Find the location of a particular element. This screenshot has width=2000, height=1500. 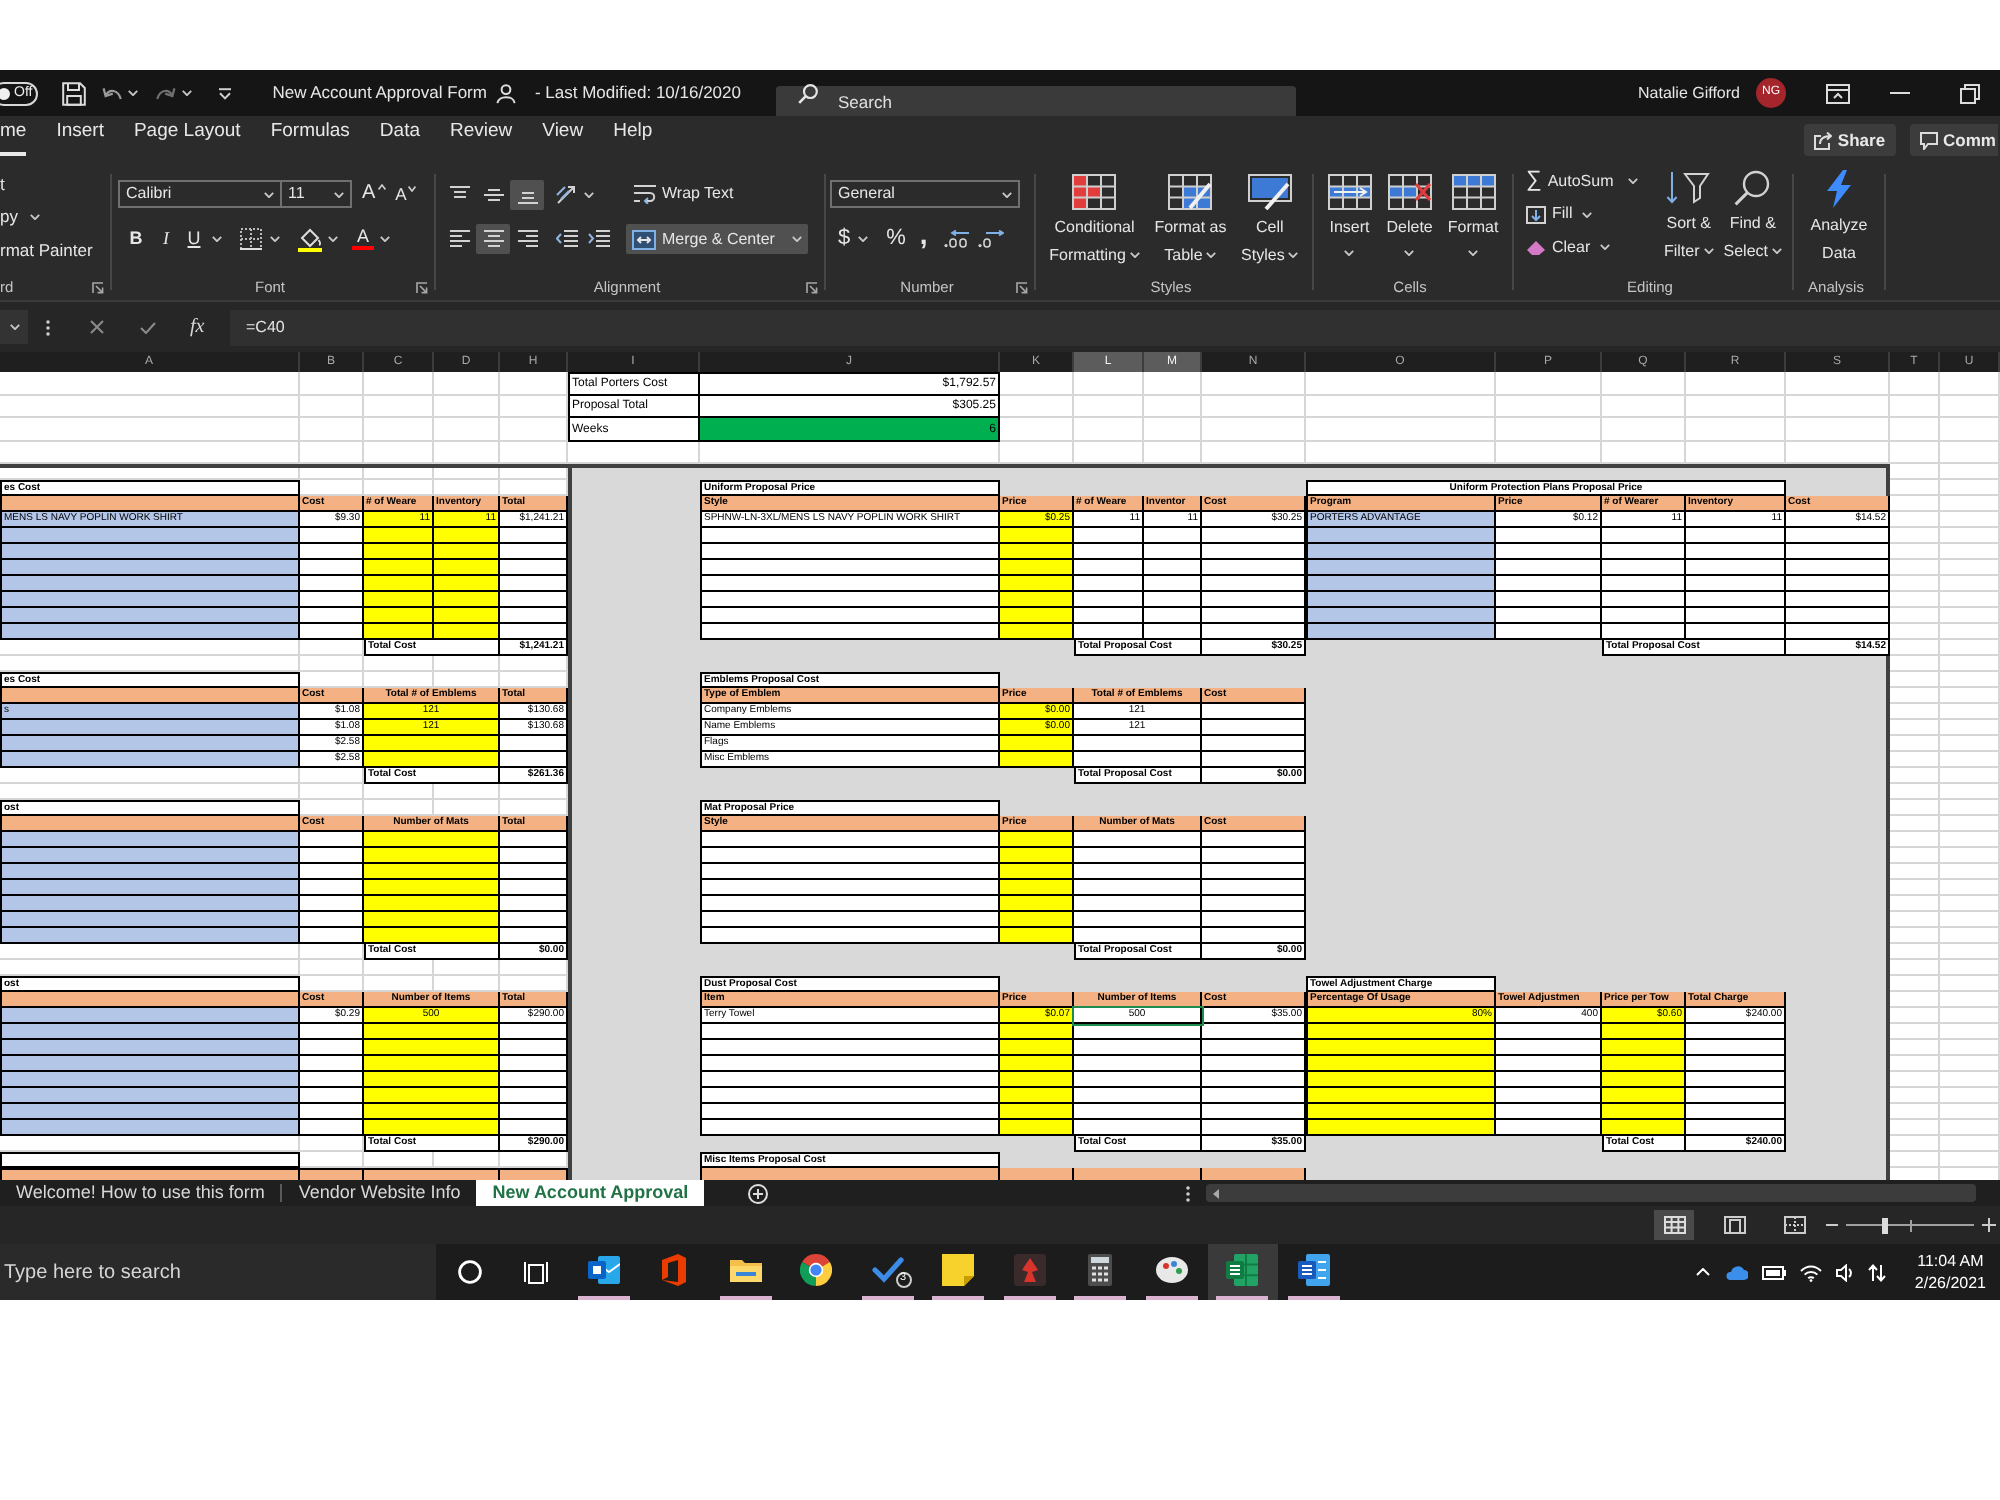

zoom-slider-thumb is located at coordinates (1884, 1225).